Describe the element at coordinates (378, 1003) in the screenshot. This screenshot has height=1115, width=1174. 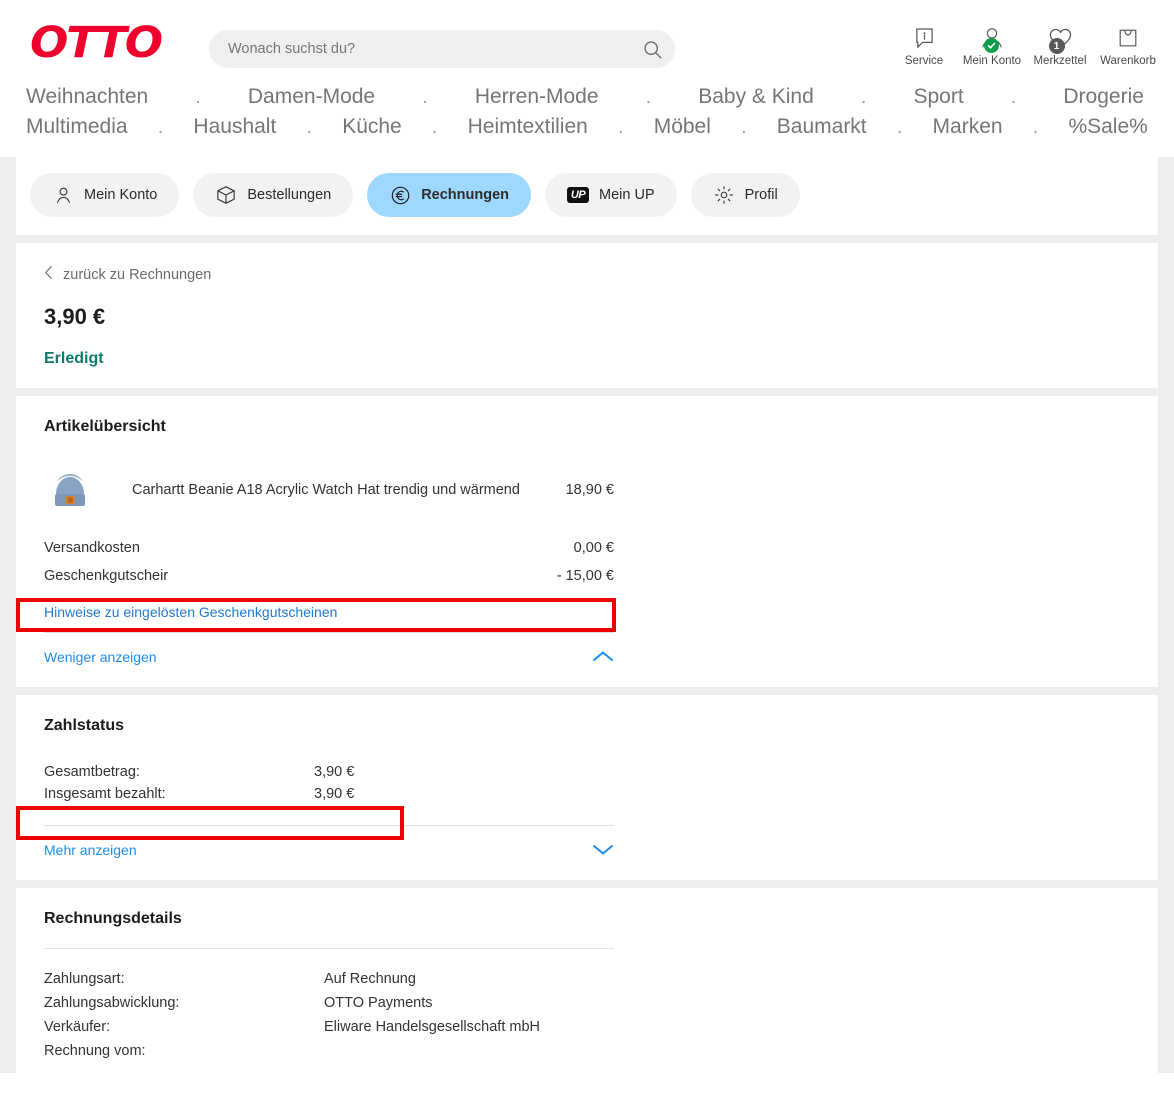
I see `detail-row-value: OTTO Payments` at that location.